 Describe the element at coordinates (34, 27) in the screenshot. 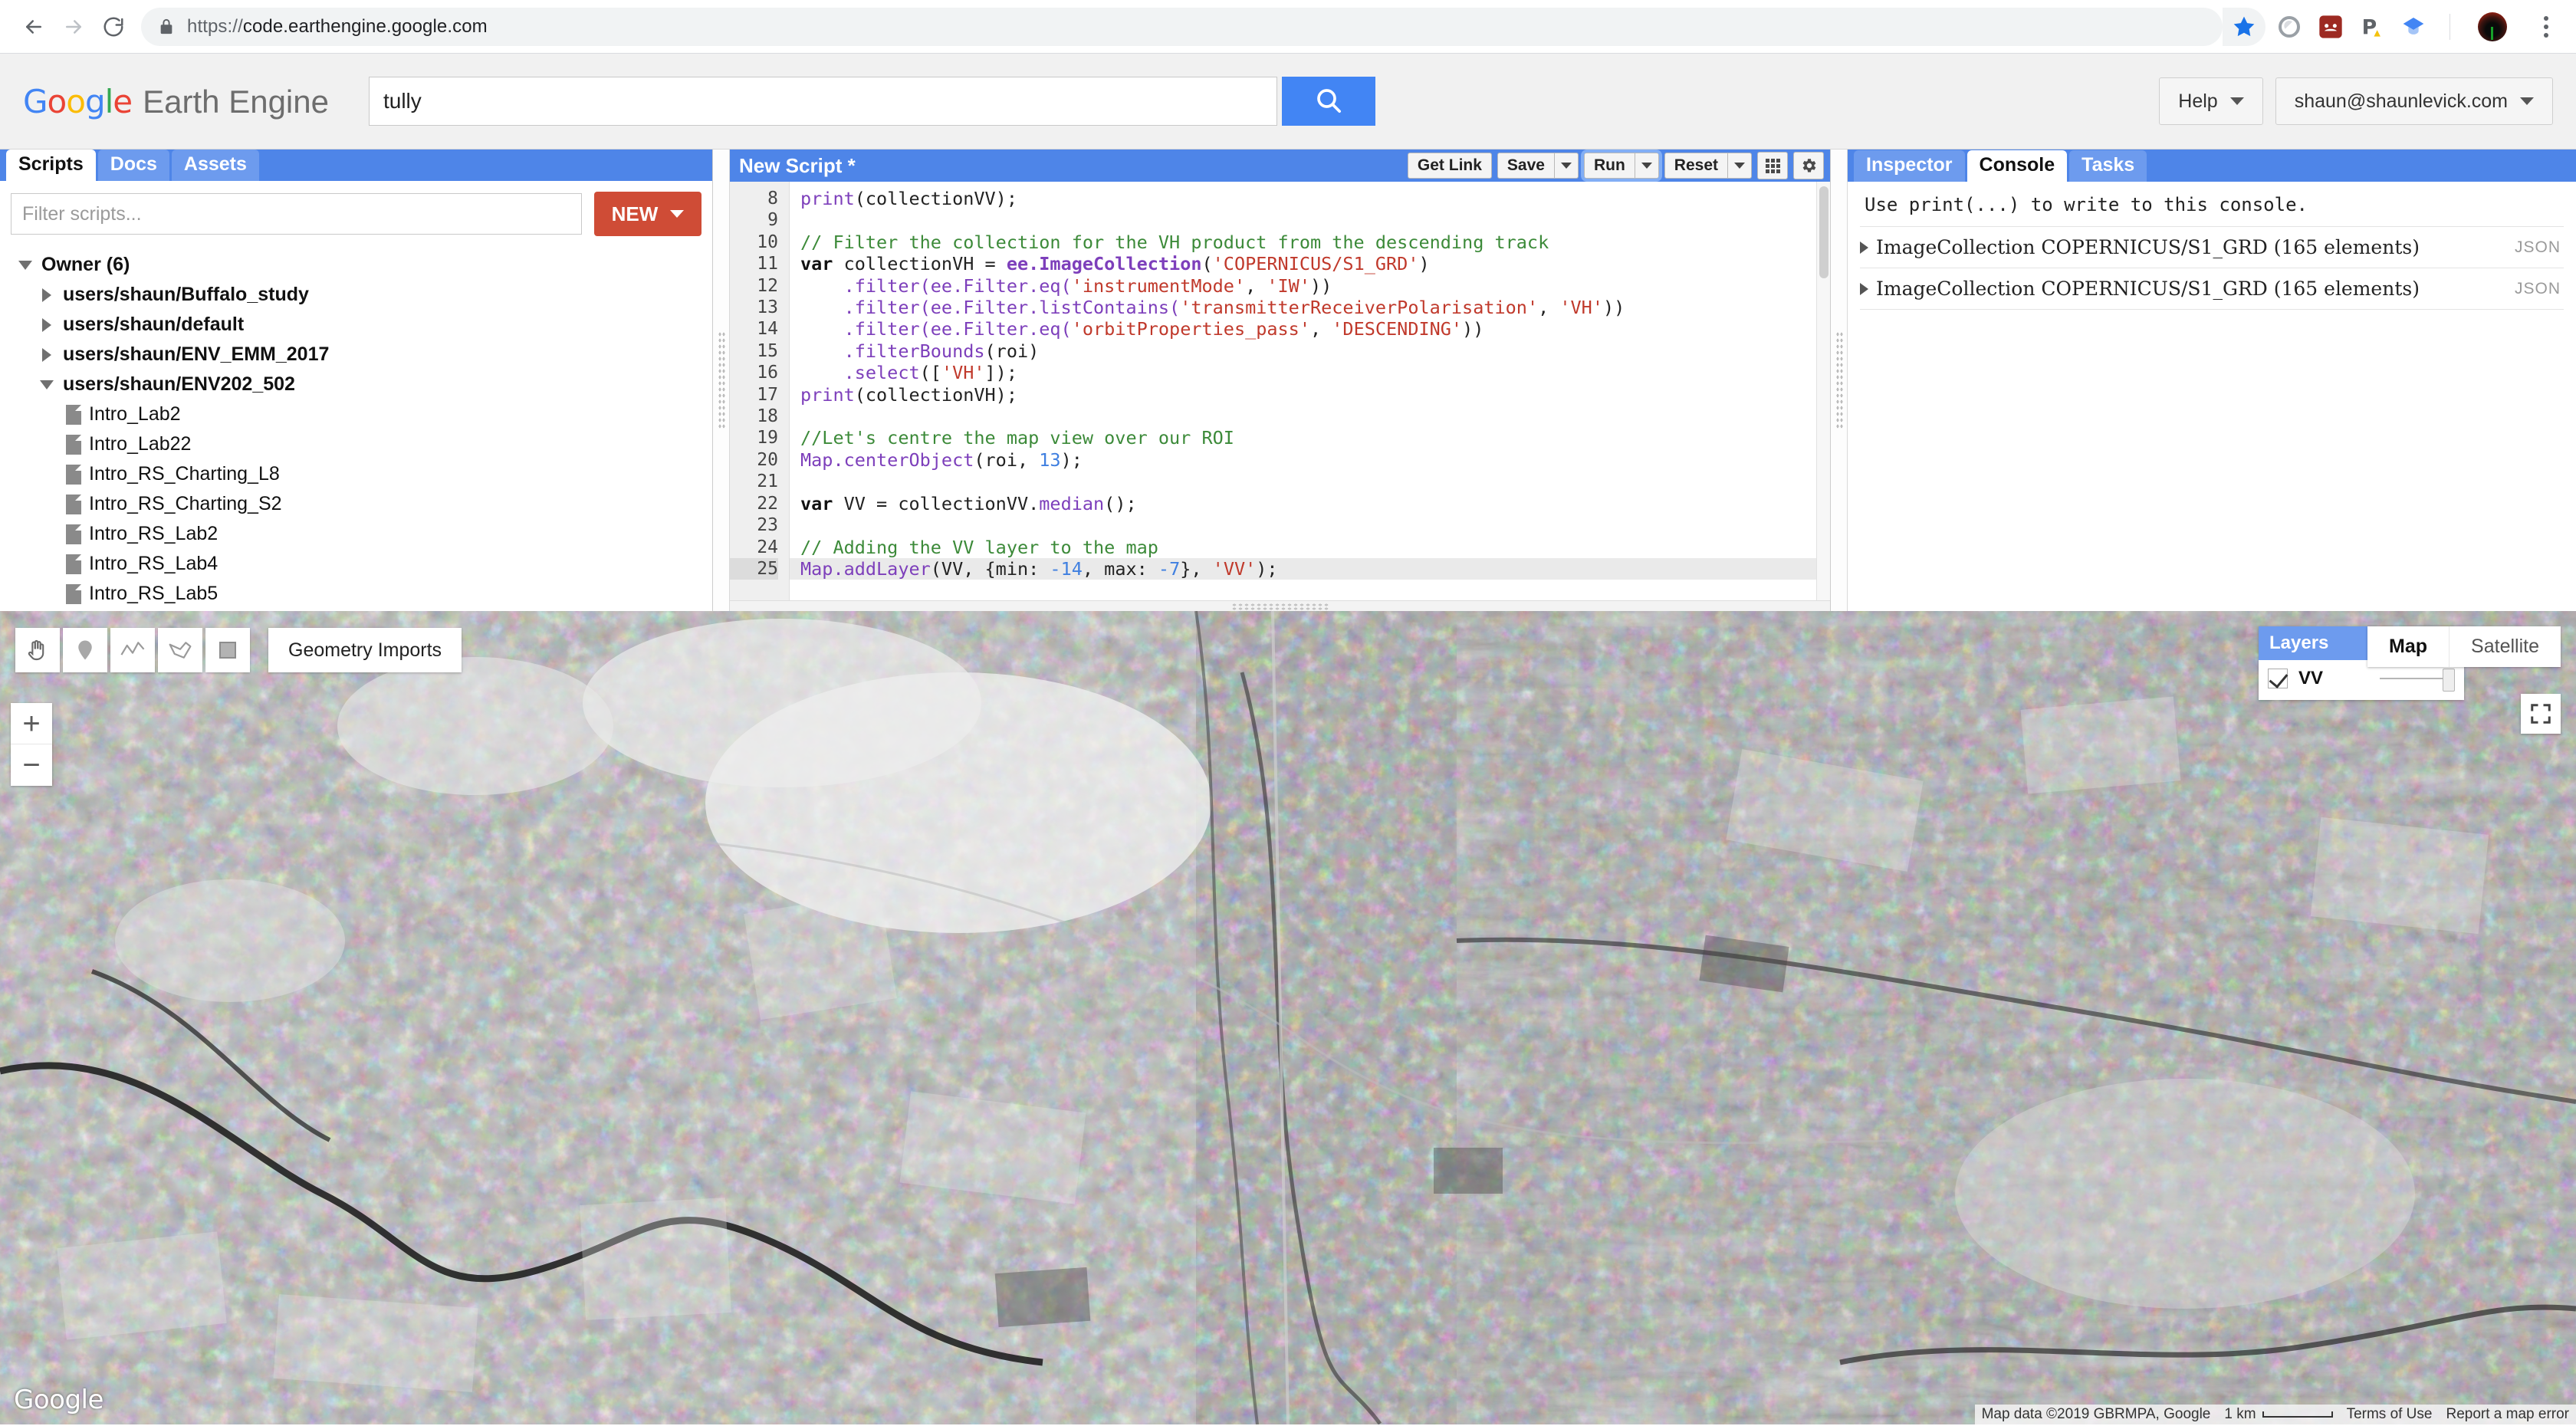

I see `back-arrow-icon` at that location.